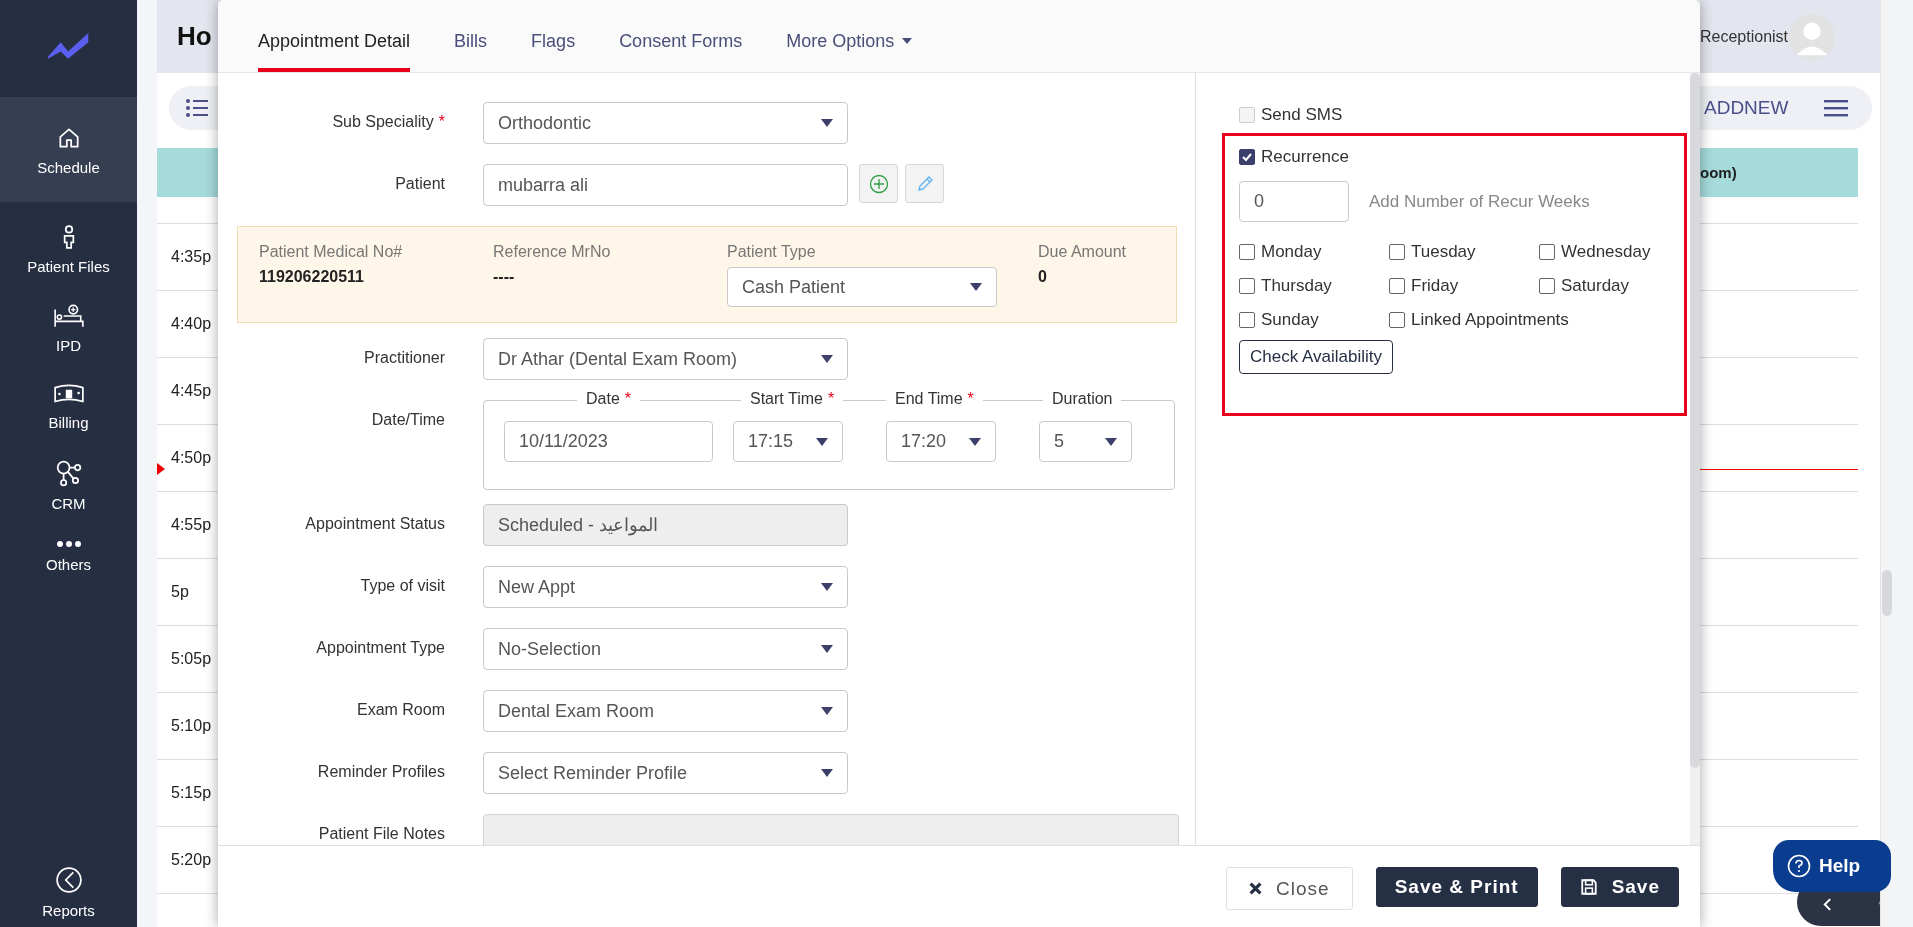 The image size is (1913, 927). What do you see at coordinates (191, 257) in the screenshot?
I see `time-label: 4:35p` at bounding box center [191, 257].